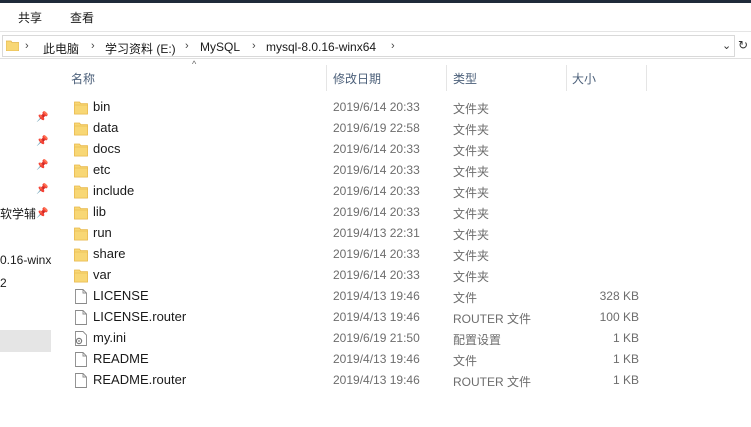  I want to click on file-row: docs 2019/6/14 20:33 文件夹, so click(405, 149).